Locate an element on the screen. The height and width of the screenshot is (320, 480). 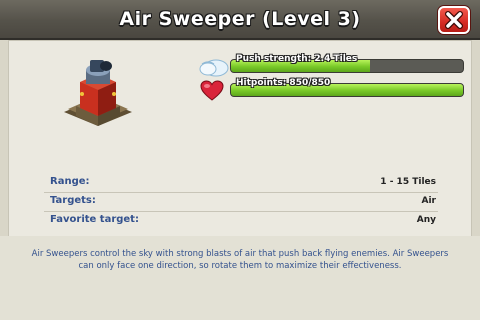
favorite-target-label: Favorite target: is located at coordinates (94, 219).